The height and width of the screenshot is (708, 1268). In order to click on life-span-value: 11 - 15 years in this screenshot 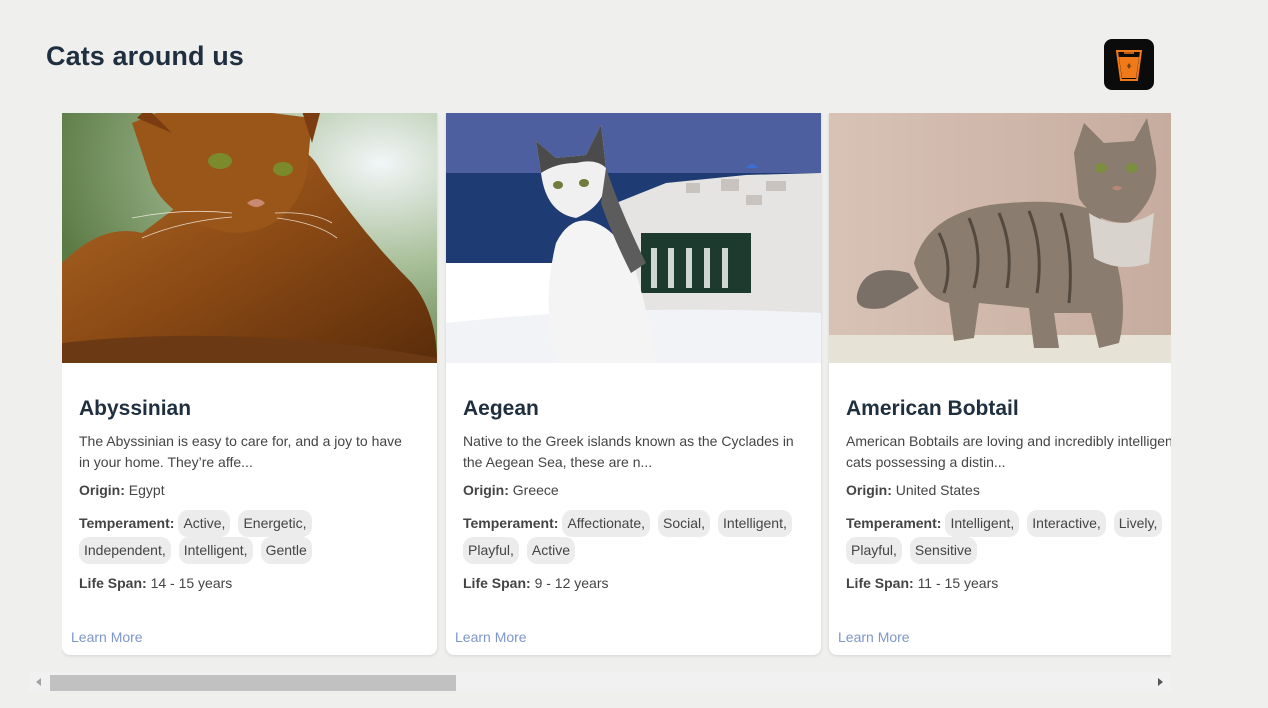, I will do `click(958, 583)`.